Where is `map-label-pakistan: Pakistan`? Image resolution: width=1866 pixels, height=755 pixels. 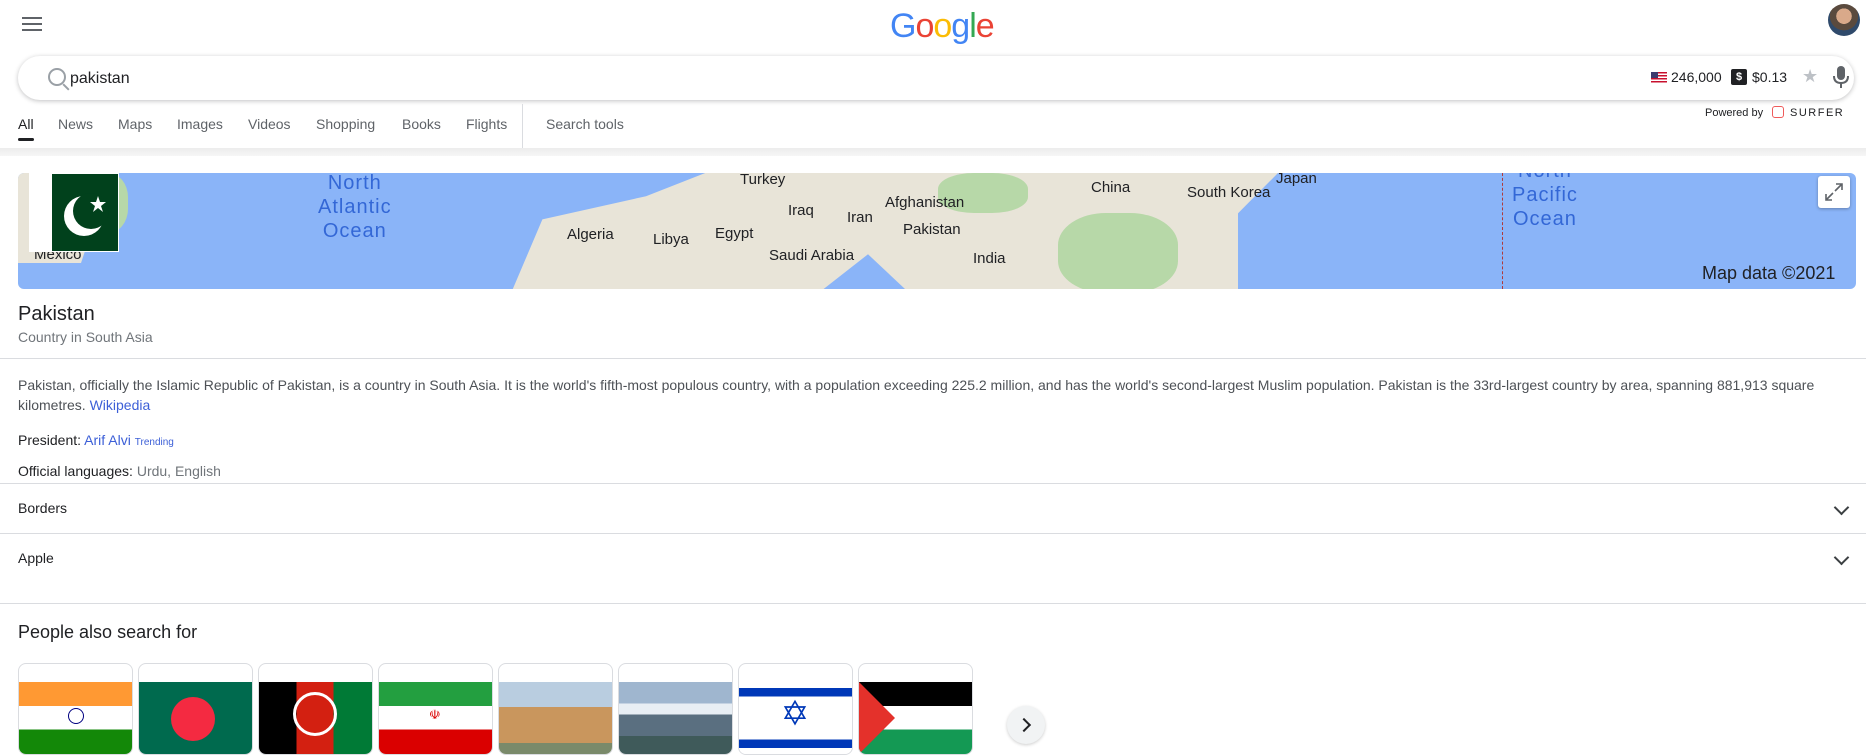 map-label-pakistan: Pakistan is located at coordinates (932, 229).